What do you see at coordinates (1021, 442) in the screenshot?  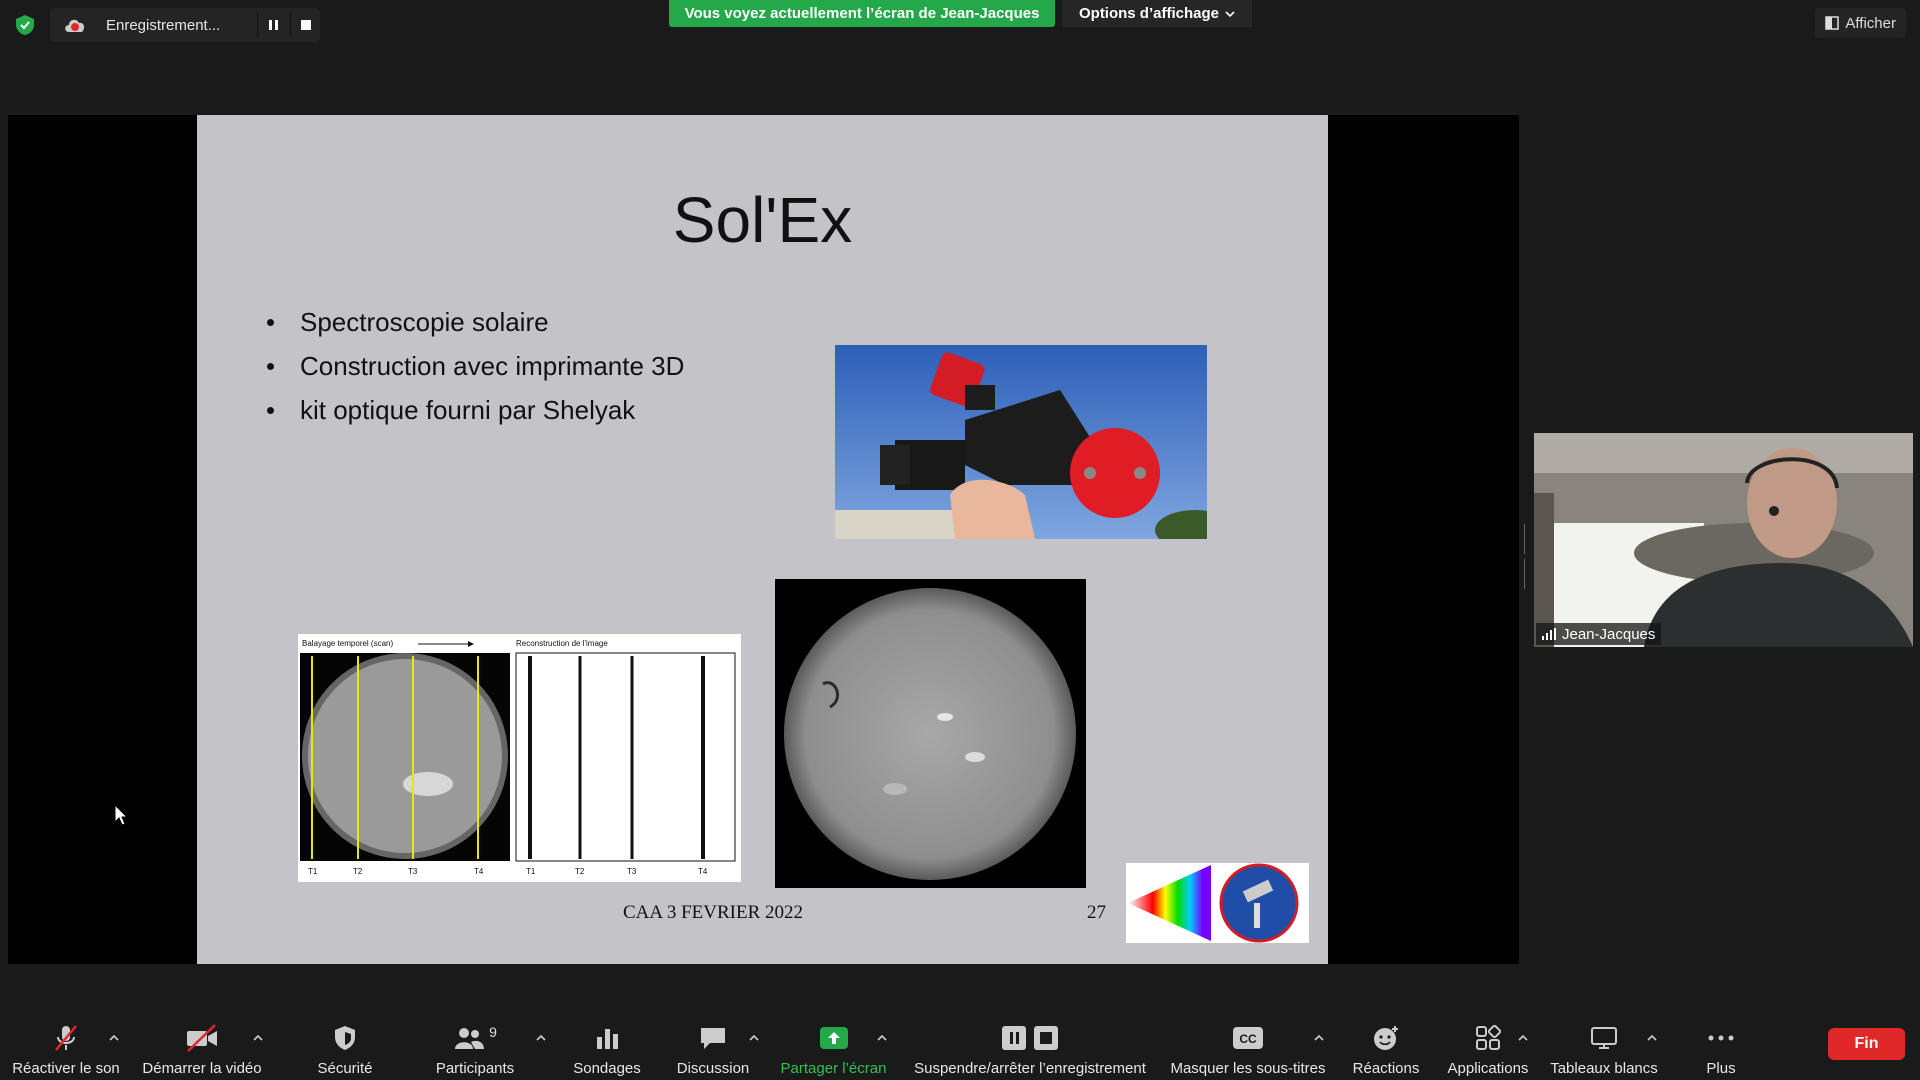 I see `solex-device-photo` at bounding box center [1021, 442].